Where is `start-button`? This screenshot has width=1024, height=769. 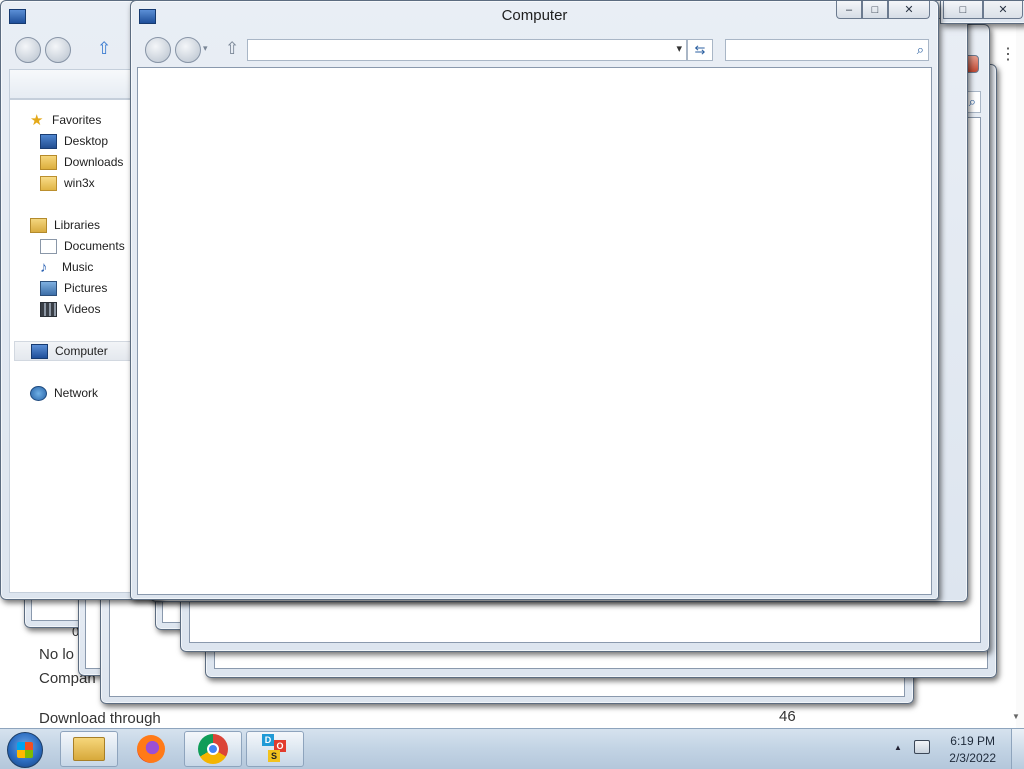 start-button is located at coordinates (25, 750).